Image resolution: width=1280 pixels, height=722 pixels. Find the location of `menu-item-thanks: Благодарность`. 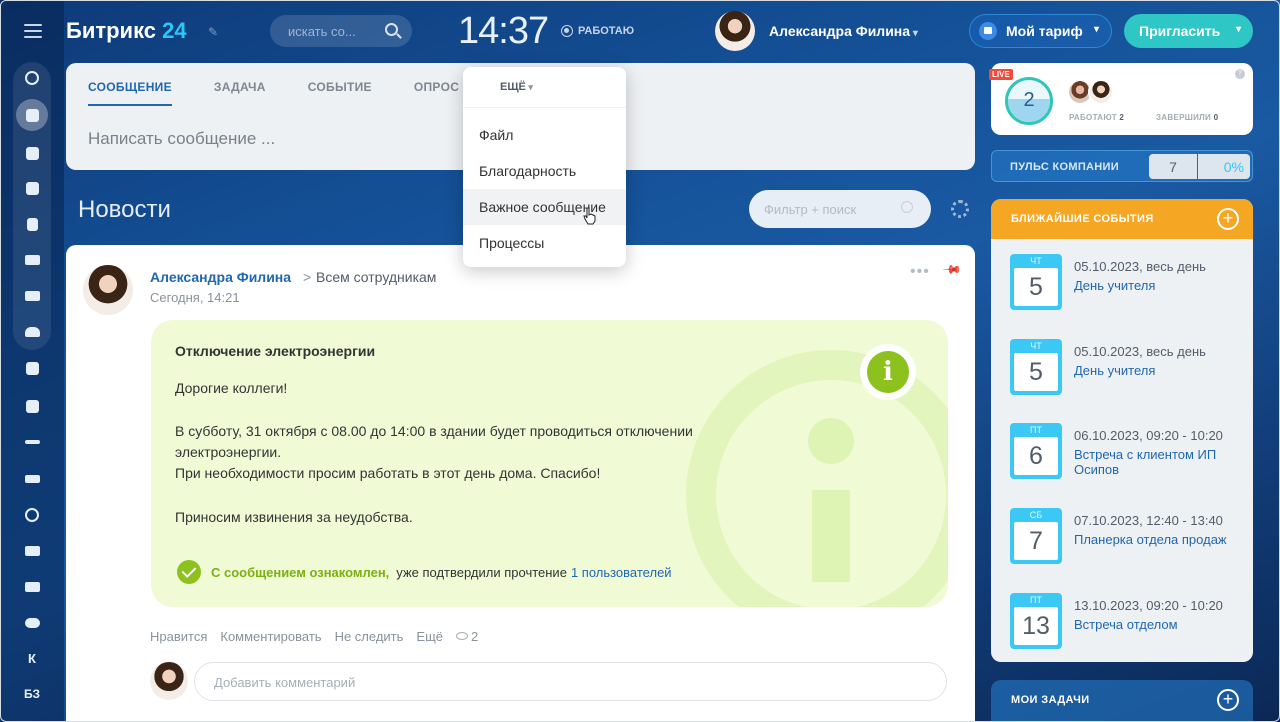

menu-item-thanks: Благодарность is located at coordinates (544, 171).